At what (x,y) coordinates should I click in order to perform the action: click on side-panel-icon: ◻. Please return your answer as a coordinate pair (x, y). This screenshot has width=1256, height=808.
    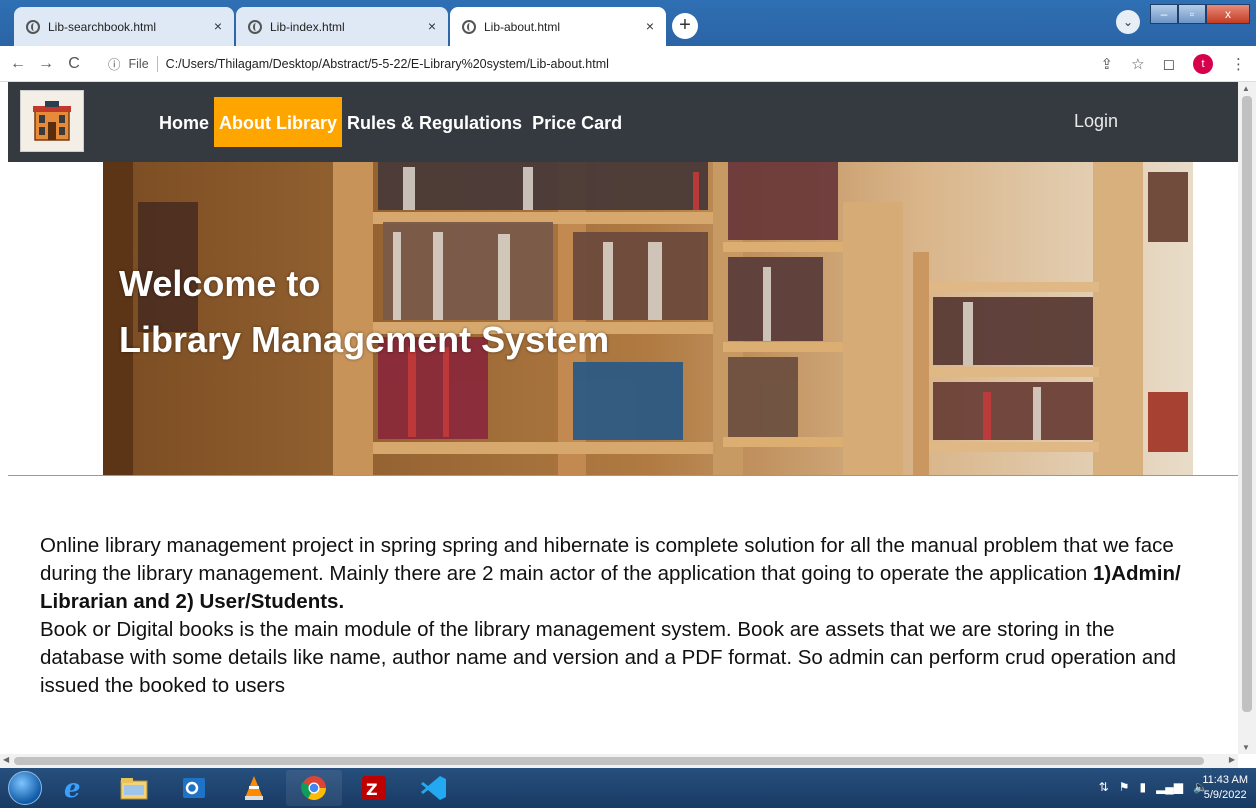
    Looking at the image, I should click on (1169, 64).